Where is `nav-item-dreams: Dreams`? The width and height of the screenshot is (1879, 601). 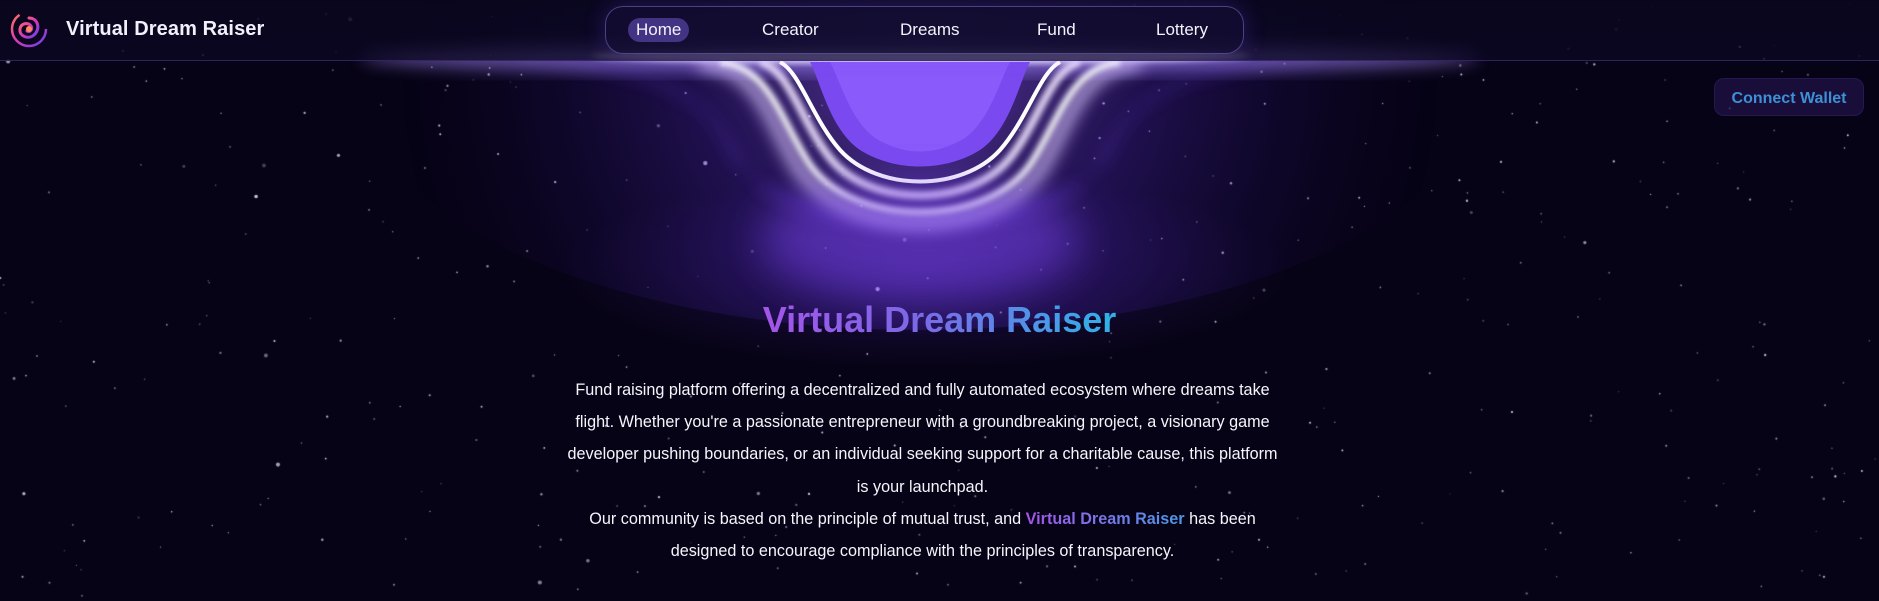
nav-item-dreams: Dreams is located at coordinates (930, 30).